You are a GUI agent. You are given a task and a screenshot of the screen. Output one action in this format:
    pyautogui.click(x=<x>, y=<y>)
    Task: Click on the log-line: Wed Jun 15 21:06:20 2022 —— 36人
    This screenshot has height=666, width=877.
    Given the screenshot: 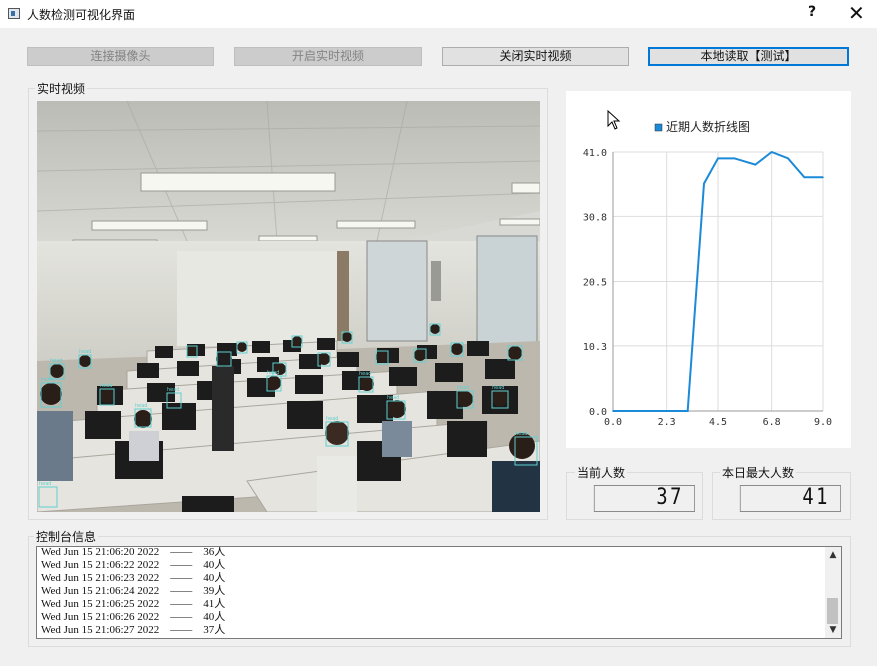 What is the action you would take?
    pyautogui.click(x=133, y=552)
    